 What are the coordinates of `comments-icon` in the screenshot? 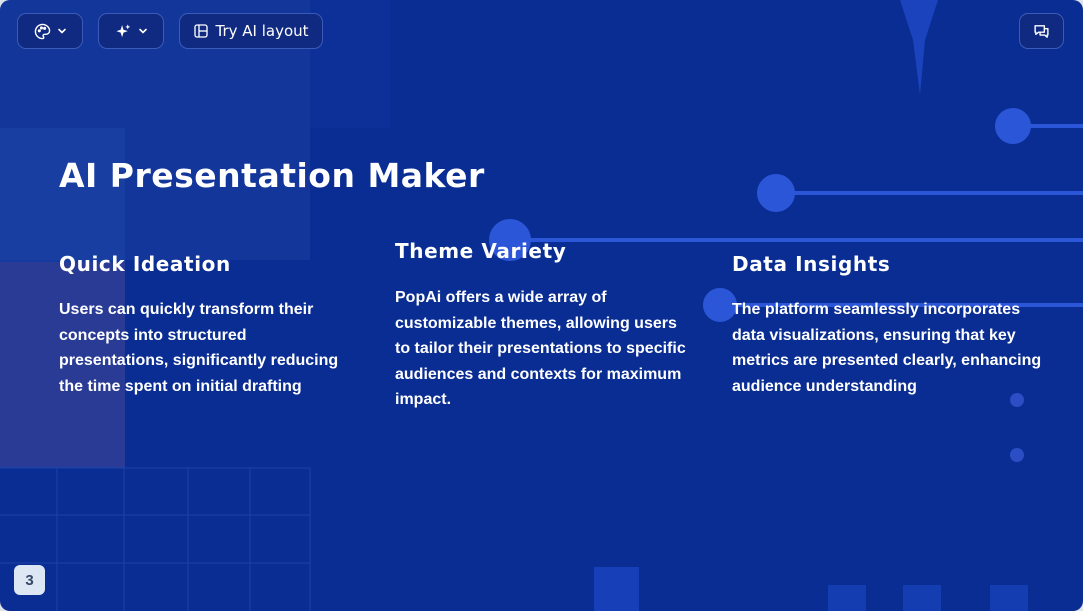 It's located at (1041, 31).